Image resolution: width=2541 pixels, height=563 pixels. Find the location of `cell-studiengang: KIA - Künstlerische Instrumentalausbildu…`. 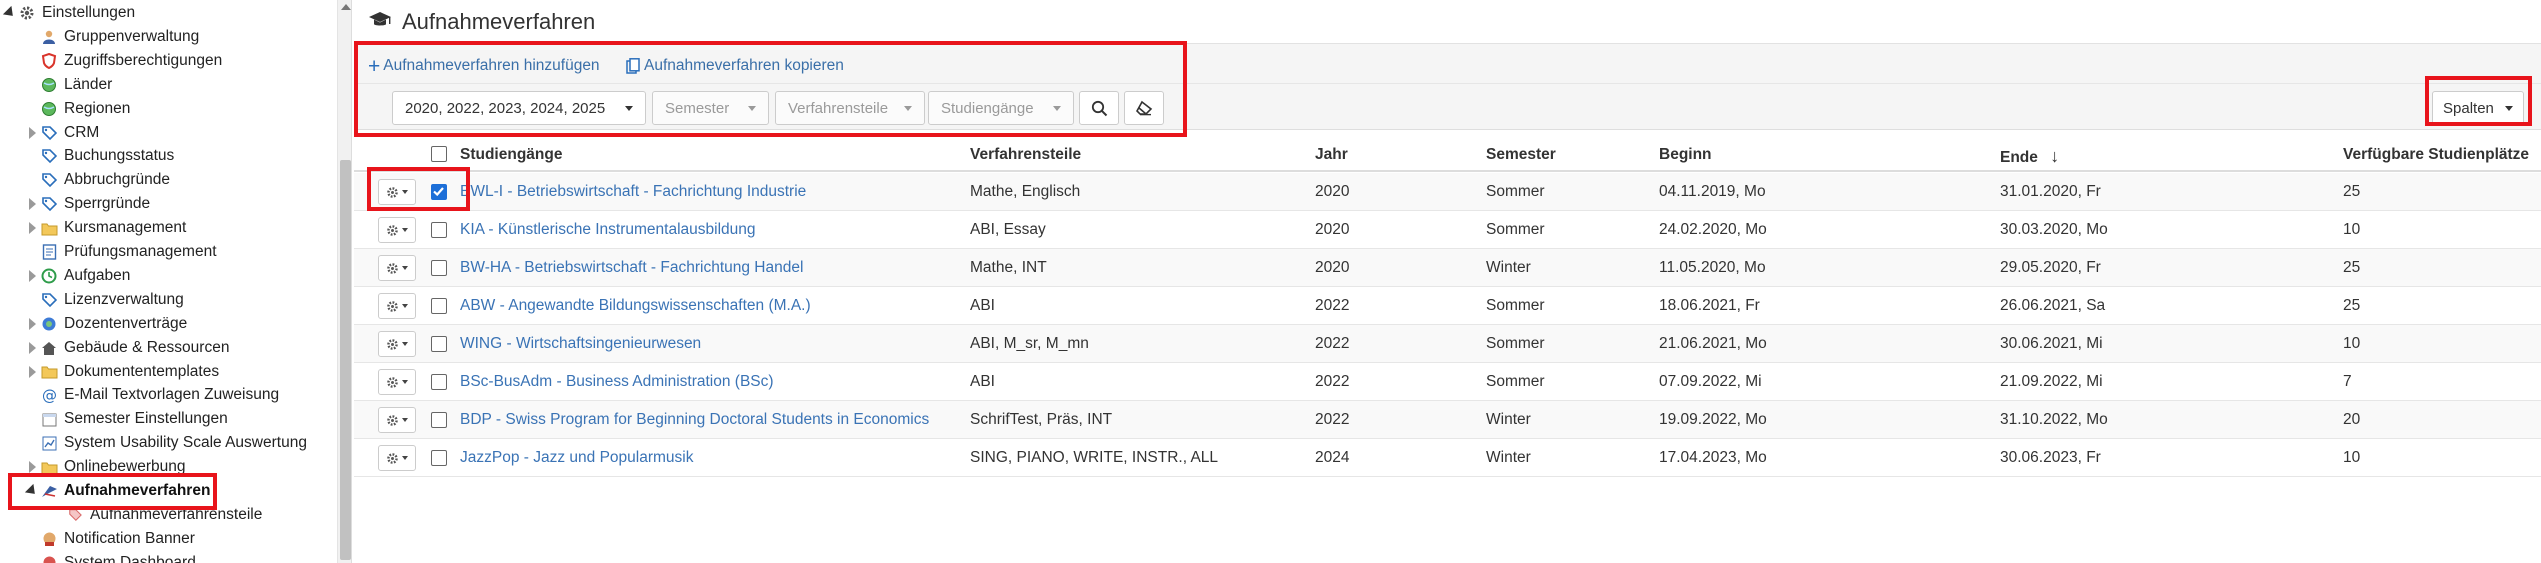

cell-studiengang: KIA - Künstlerische Instrumentalausbildu… is located at coordinates (608, 230).